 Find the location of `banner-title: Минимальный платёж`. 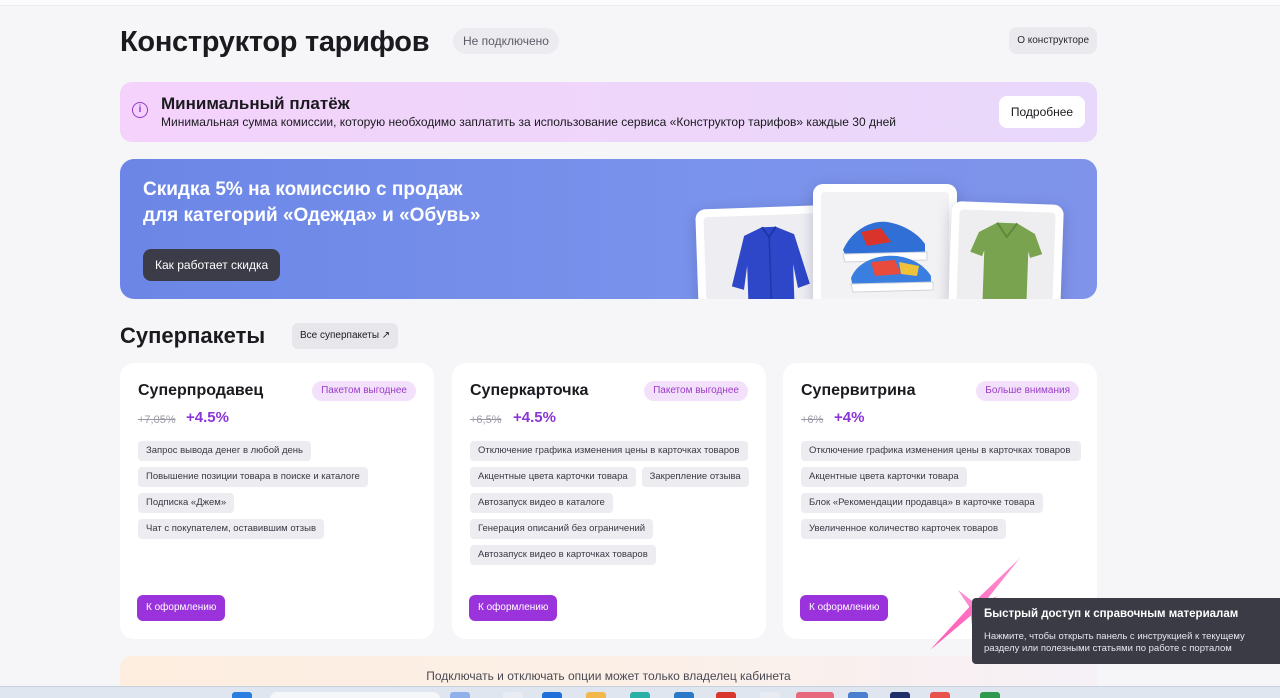

banner-title: Минимальный платёж is located at coordinates (255, 103).